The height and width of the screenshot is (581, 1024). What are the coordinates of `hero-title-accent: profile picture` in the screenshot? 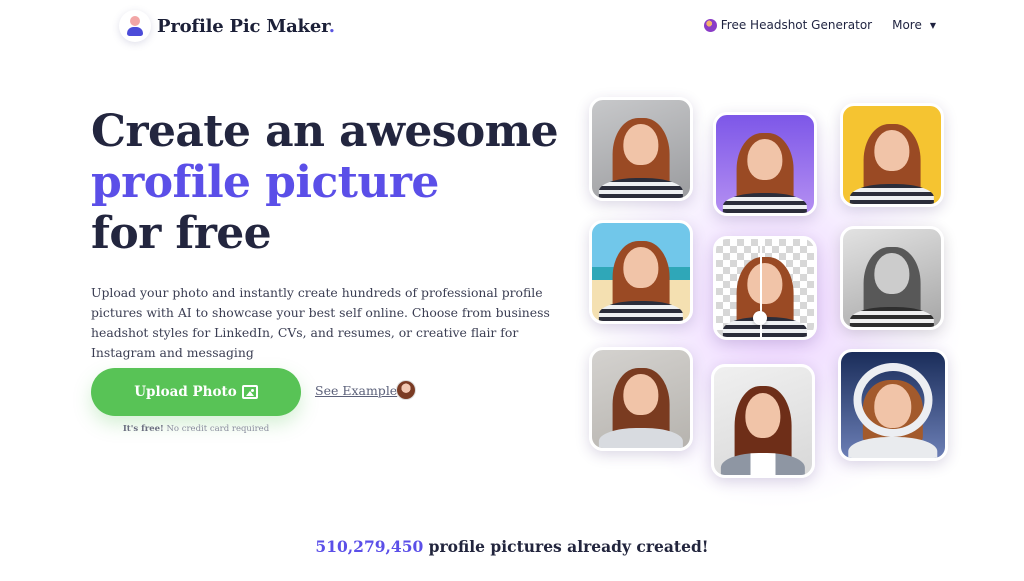 It's located at (265, 182).